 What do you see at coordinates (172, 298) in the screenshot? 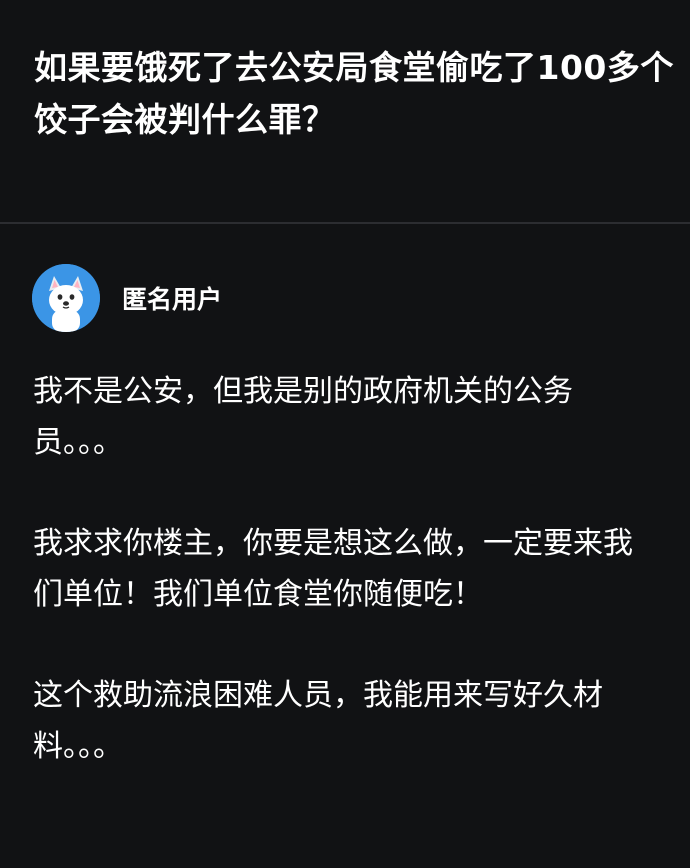
I see `author-name: 匿名用户` at bounding box center [172, 298].